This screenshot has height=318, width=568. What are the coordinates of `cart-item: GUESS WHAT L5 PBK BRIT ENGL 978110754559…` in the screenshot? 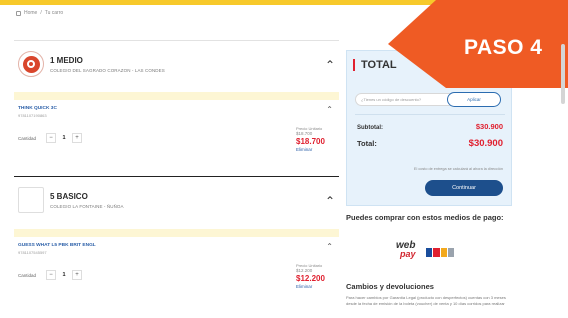 It's located at (176, 272).